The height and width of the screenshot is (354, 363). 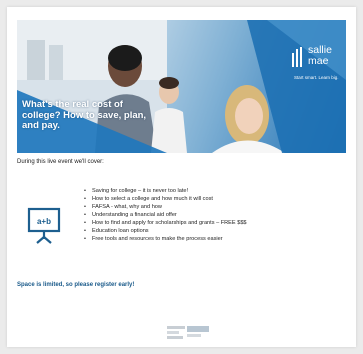 I want to click on topic-item-fafsa: FAFSA - what, why and how, so click(x=217, y=207).